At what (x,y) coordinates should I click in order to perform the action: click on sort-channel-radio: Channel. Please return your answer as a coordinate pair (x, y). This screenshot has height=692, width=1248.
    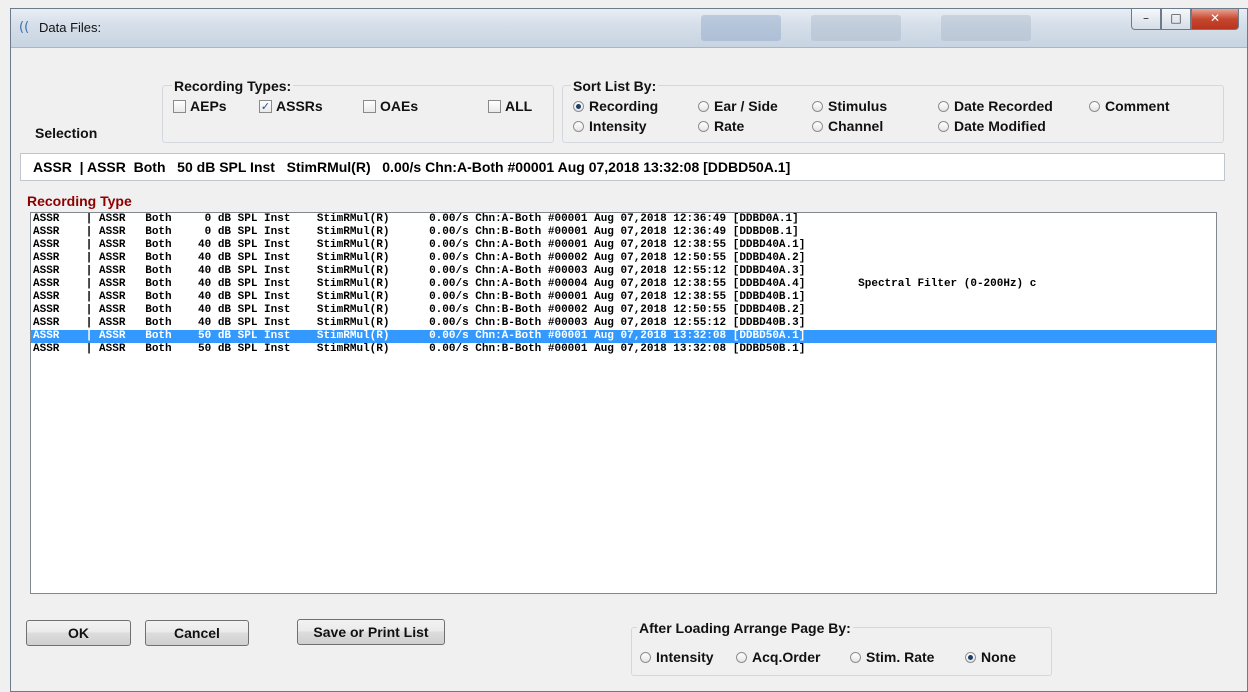
    Looking at the image, I should click on (847, 126).